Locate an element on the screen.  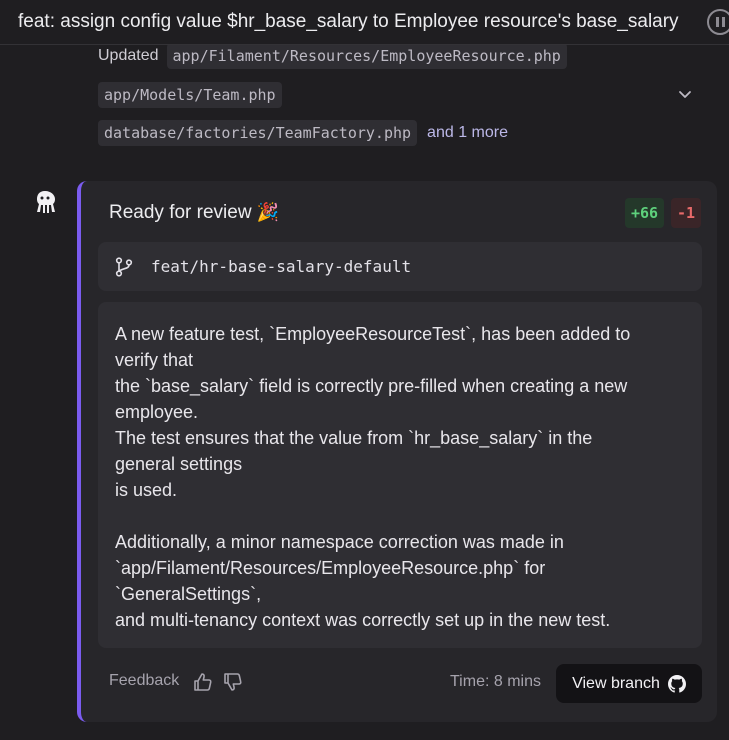
description-line: `GeneralSettings`, is located at coordinates (188, 594).